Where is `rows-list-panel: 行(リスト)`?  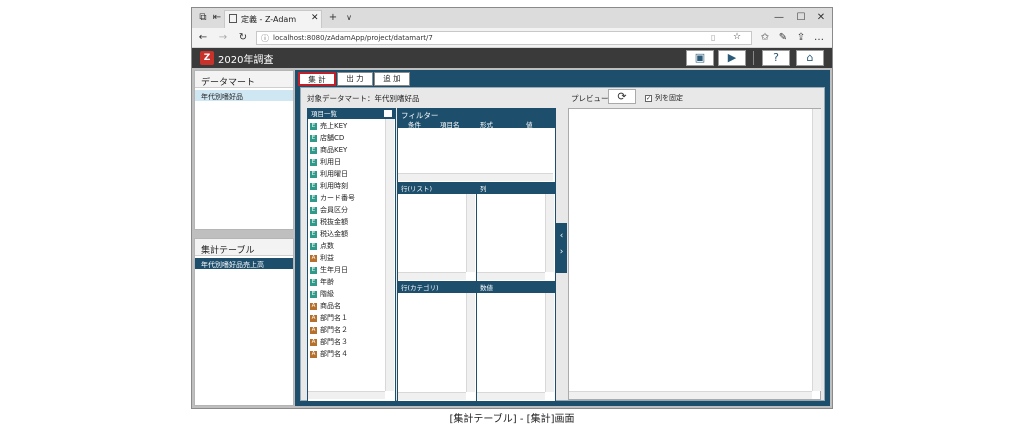
rows-list-panel: 行(リスト) is located at coordinates (437, 232).